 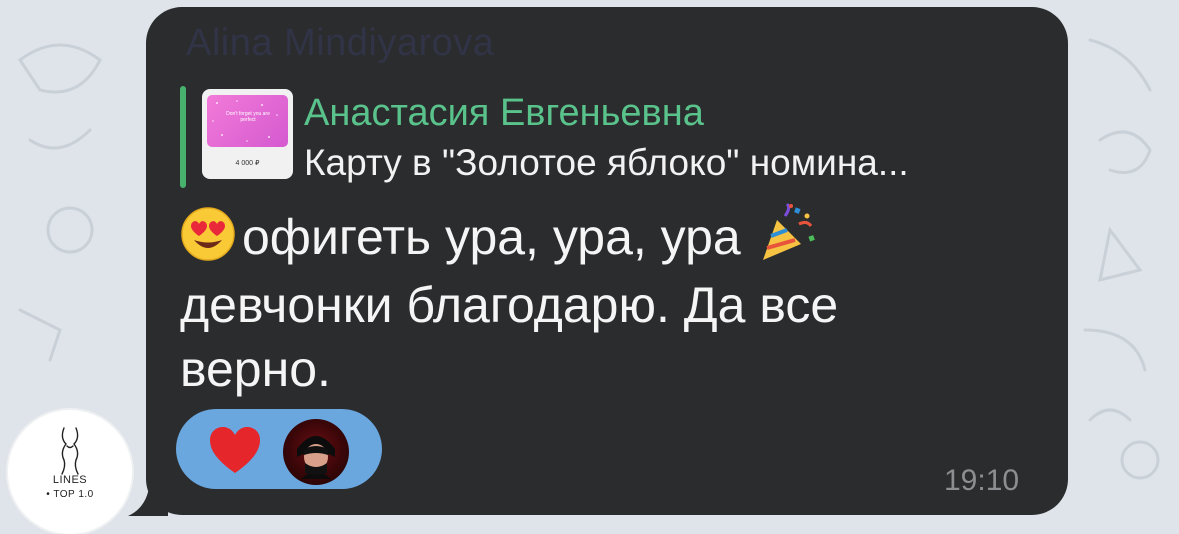 I want to click on gift-card-price: 4 000 ₽, so click(x=247, y=163).